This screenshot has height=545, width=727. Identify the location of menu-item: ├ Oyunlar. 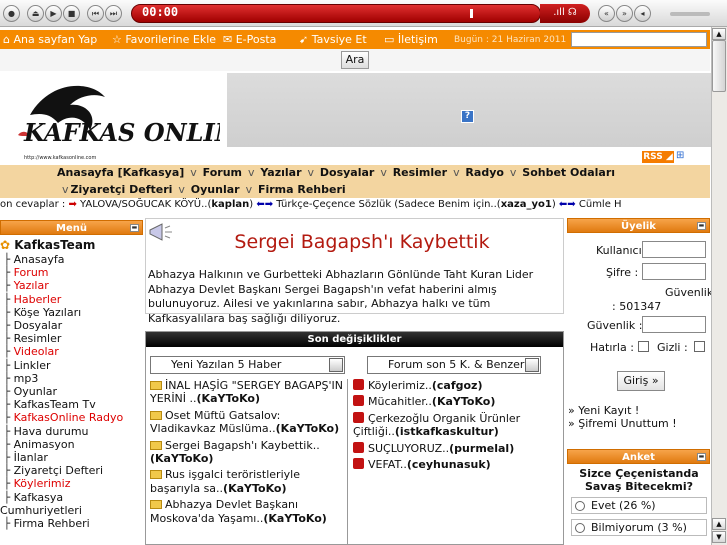
(71, 391).